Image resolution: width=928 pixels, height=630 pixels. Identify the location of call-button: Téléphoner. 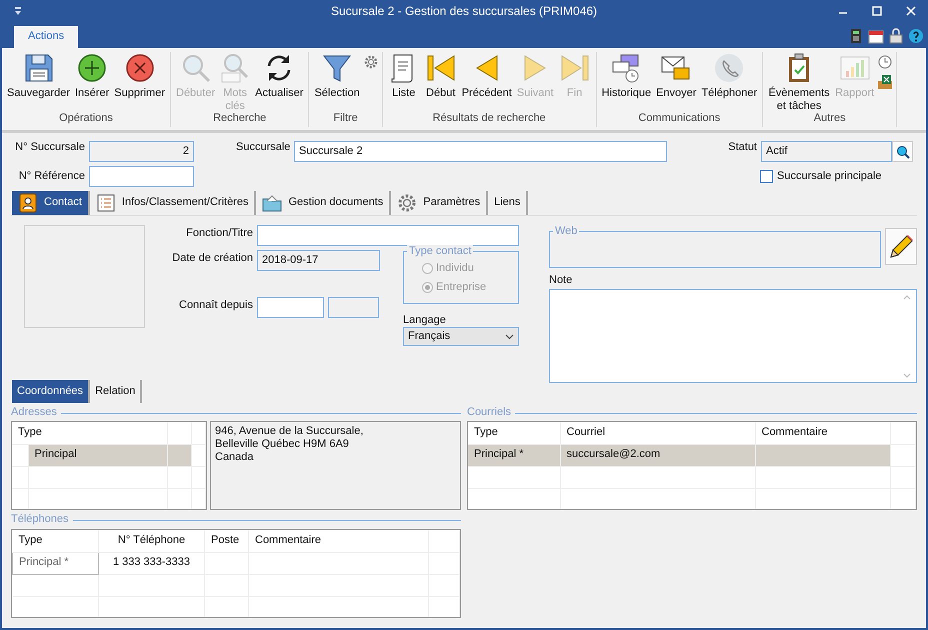
(729, 76).